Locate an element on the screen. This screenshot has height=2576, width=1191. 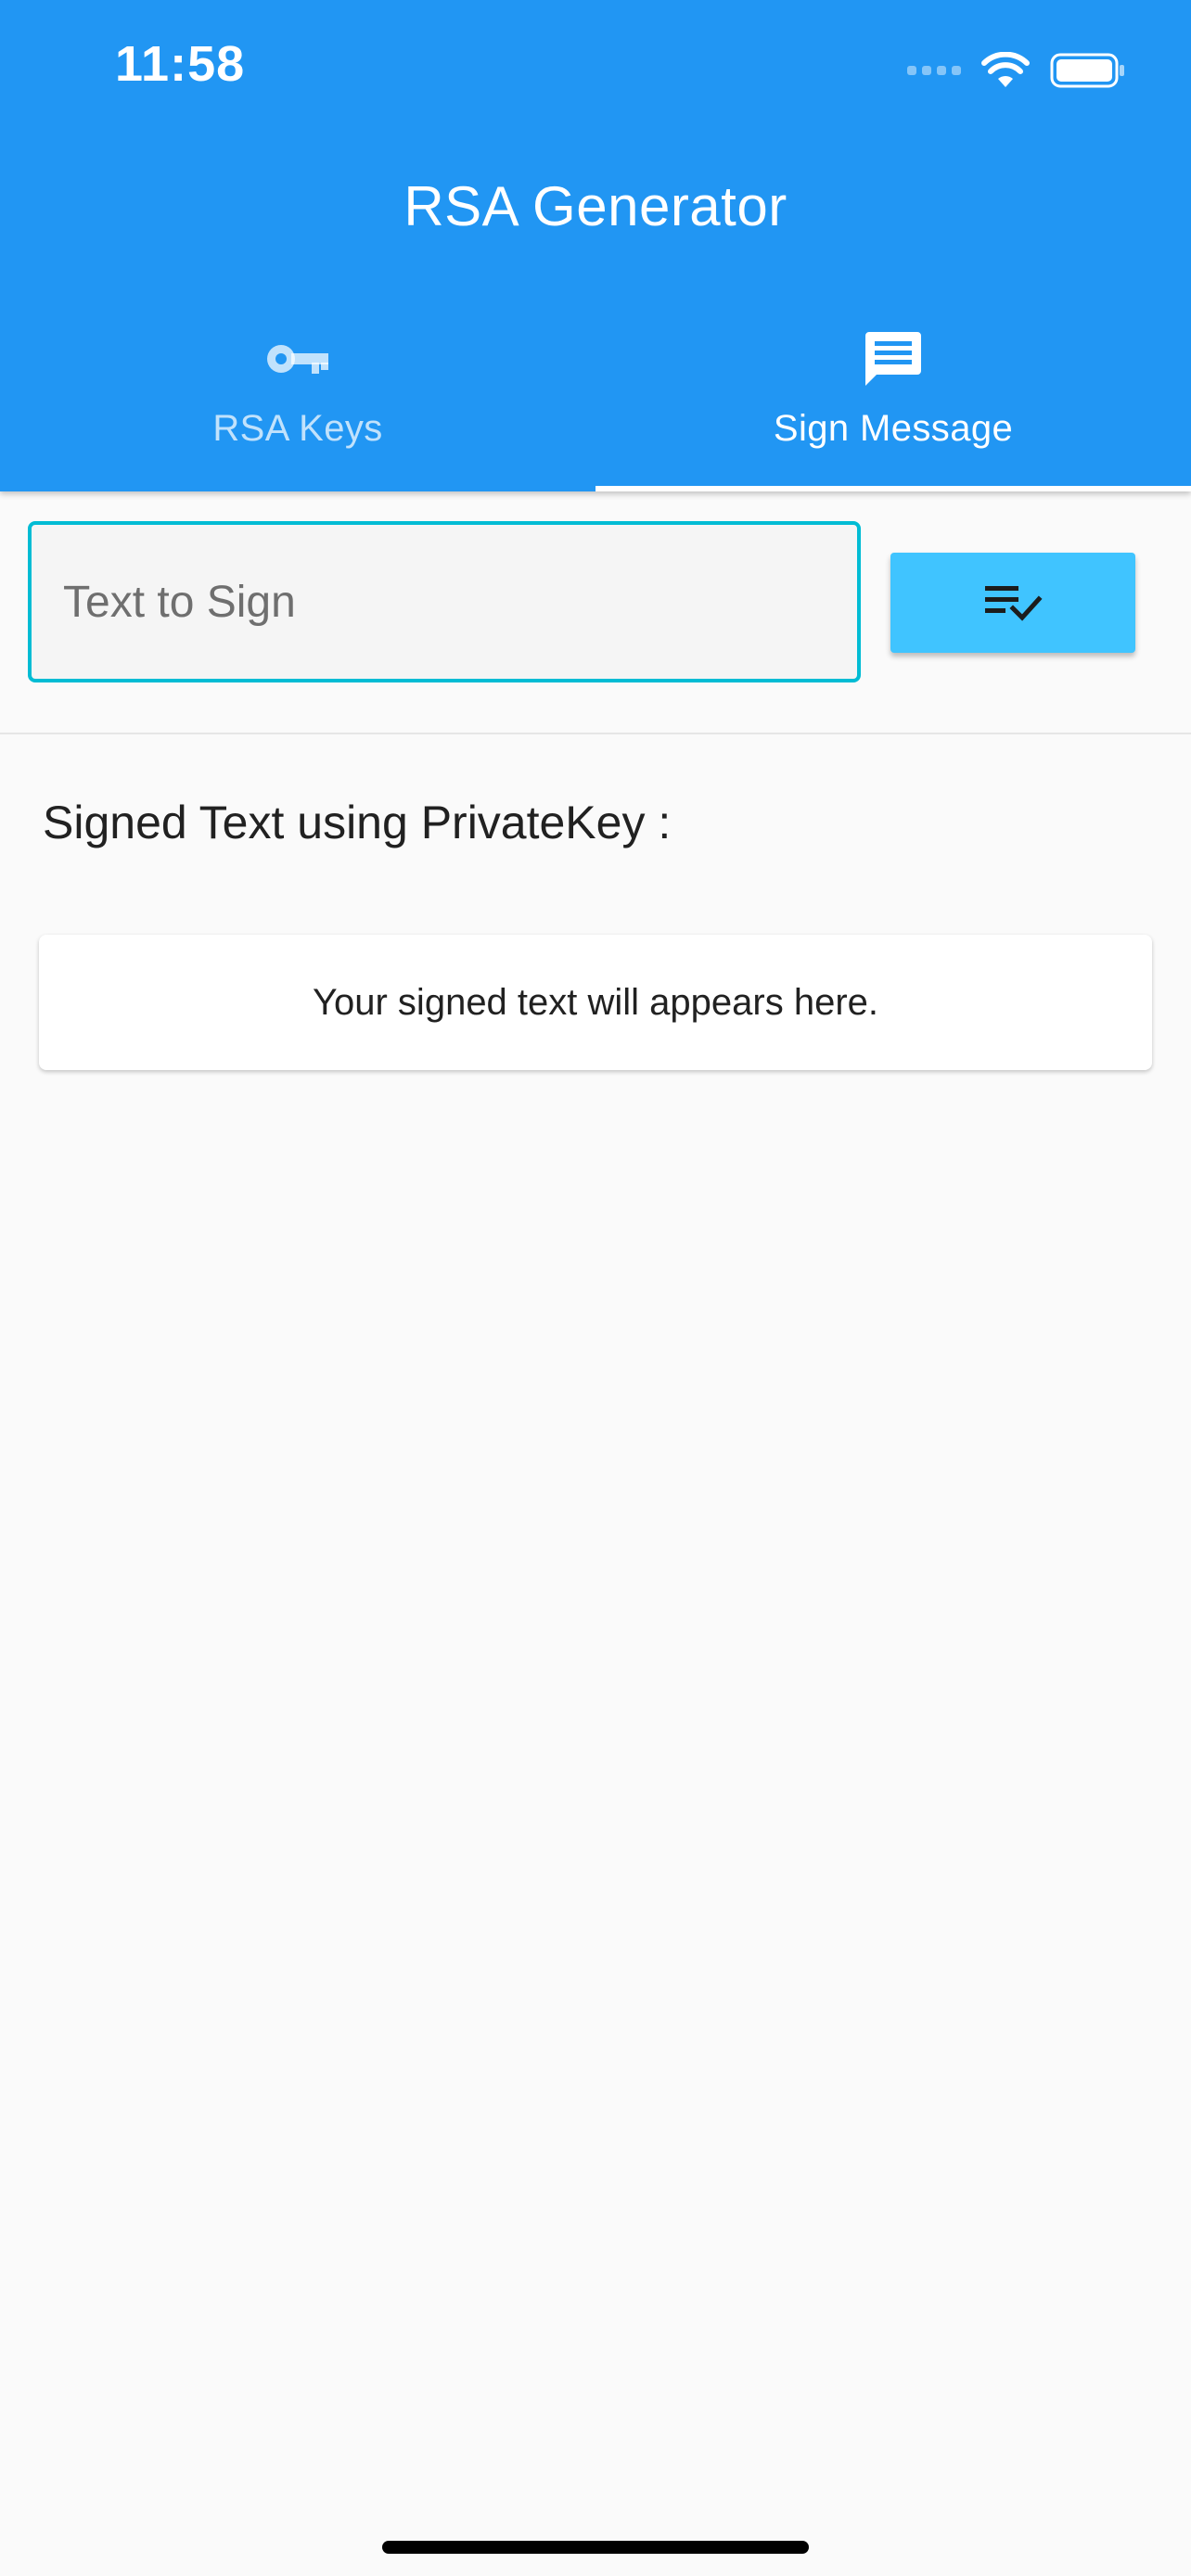
sign-form is located at coordinates (595, 612).